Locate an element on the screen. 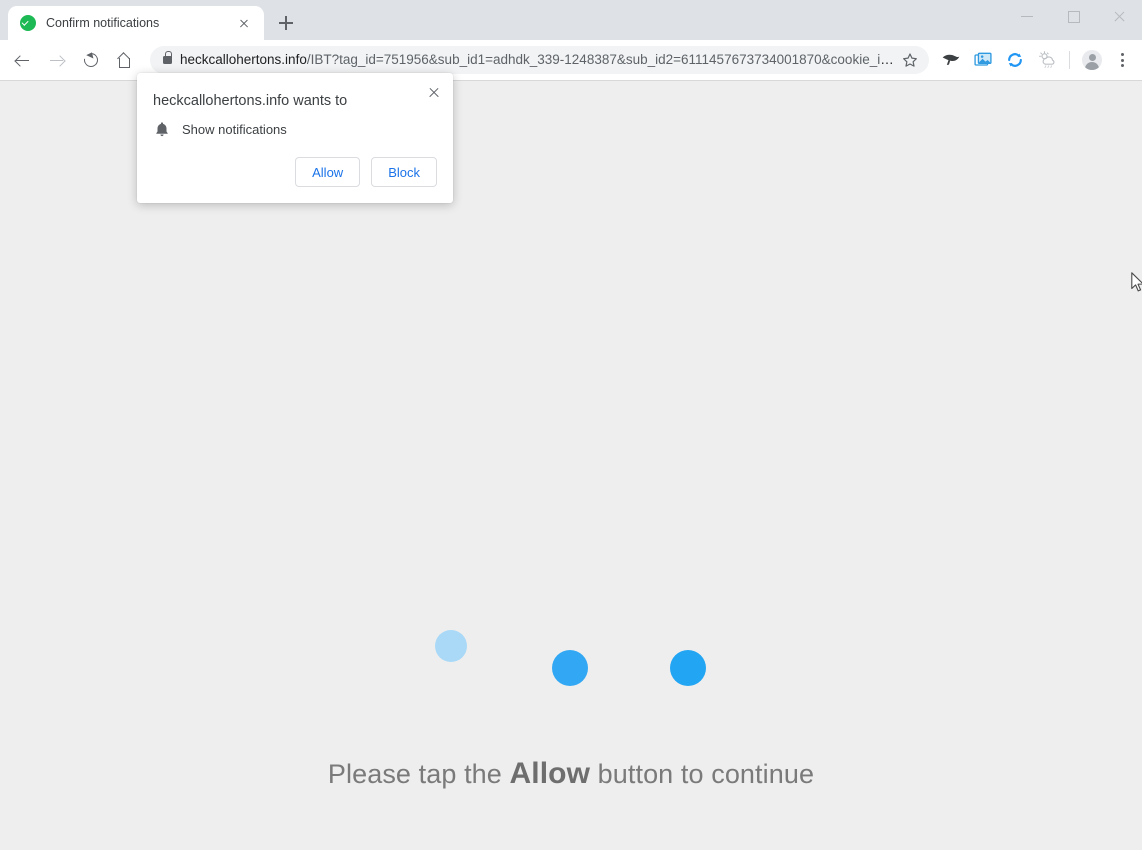  home-button is located at coordinates (125, 60).